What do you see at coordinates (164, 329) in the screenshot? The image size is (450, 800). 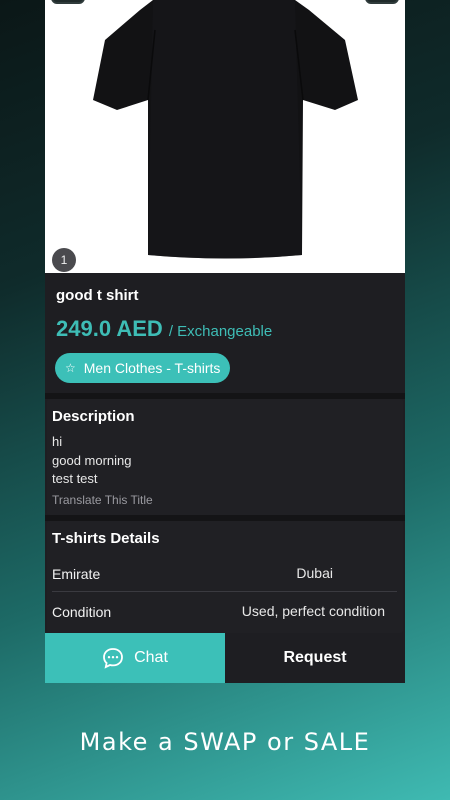 I see `price-row: 249.0 AED / Exchangeable` at bounding box center [164, 329].